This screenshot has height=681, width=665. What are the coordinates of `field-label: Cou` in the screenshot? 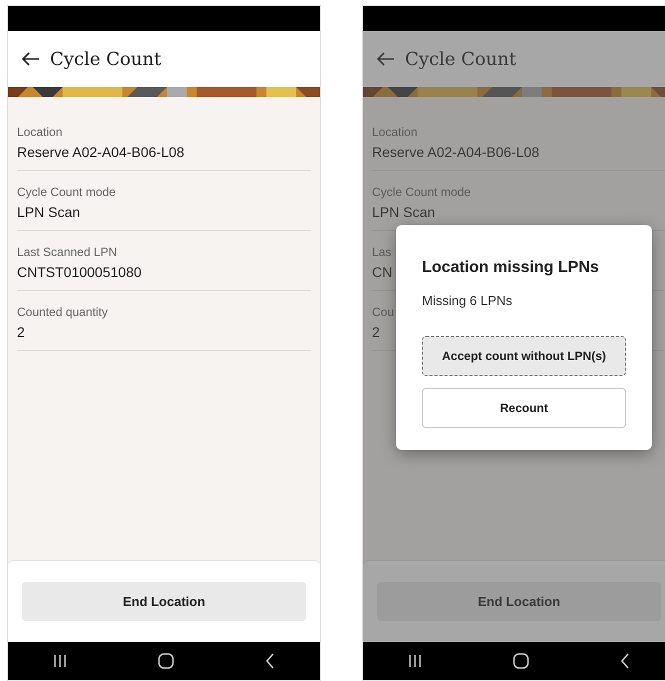 It's located at (383, 312).